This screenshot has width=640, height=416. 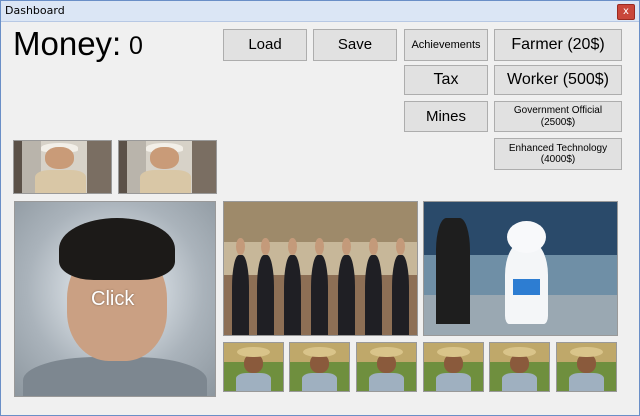 I want to click on load-button: Load, so click(x=265, y=45).